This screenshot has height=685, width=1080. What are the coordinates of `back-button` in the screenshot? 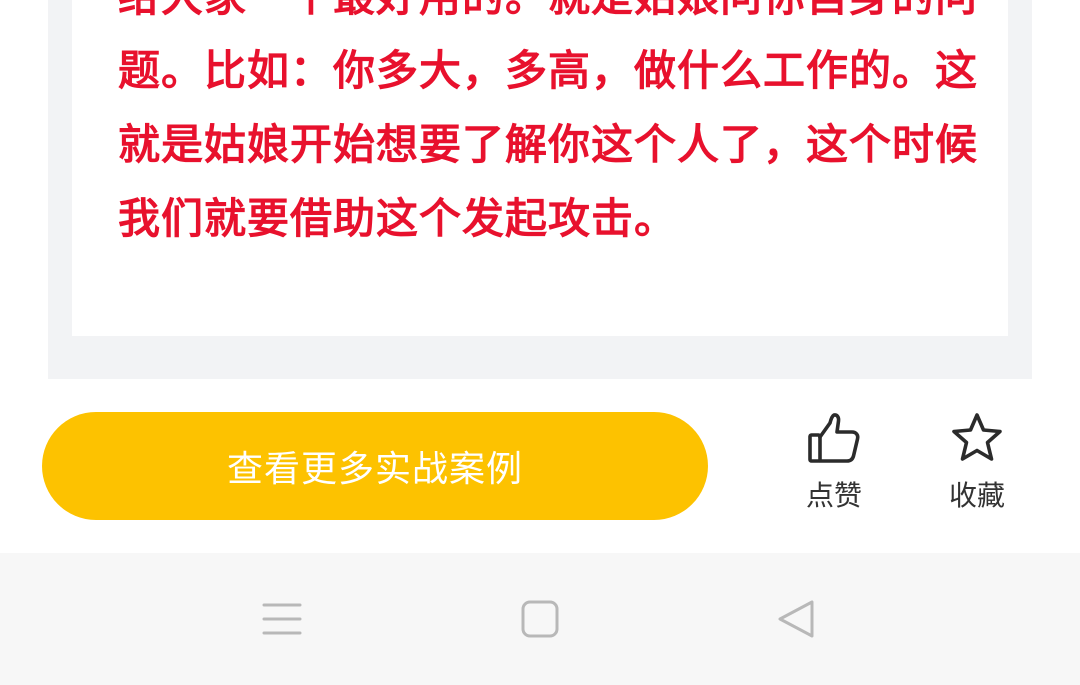 It's located at (796, 619).